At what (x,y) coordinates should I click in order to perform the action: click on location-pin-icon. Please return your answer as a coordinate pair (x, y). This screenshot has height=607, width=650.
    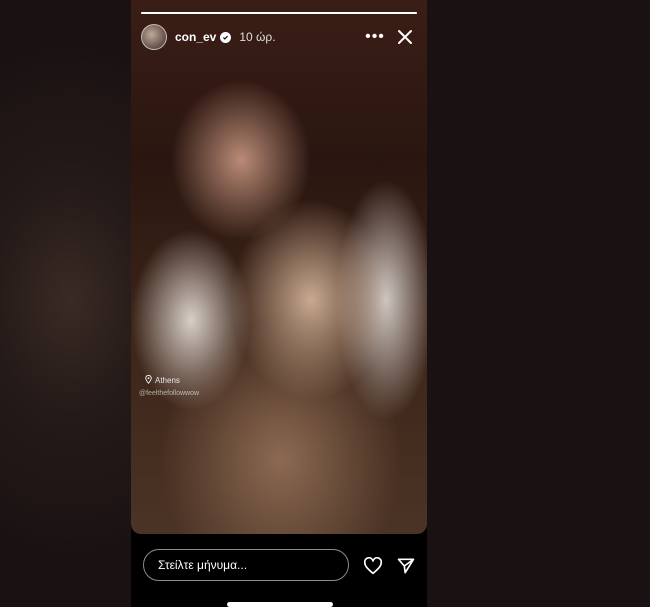
    Looking at the image, I should click on (148, 380).